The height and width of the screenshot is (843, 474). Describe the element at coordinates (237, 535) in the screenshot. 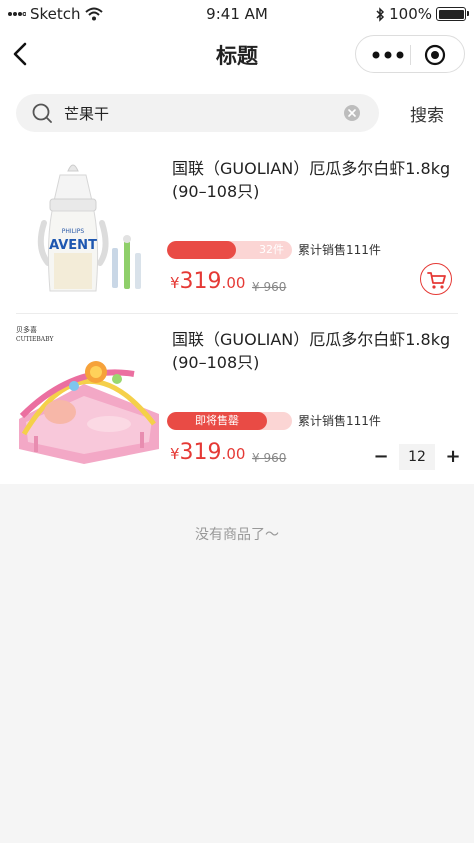

I see `no-more-products-text: 没有商品了～` at that location.